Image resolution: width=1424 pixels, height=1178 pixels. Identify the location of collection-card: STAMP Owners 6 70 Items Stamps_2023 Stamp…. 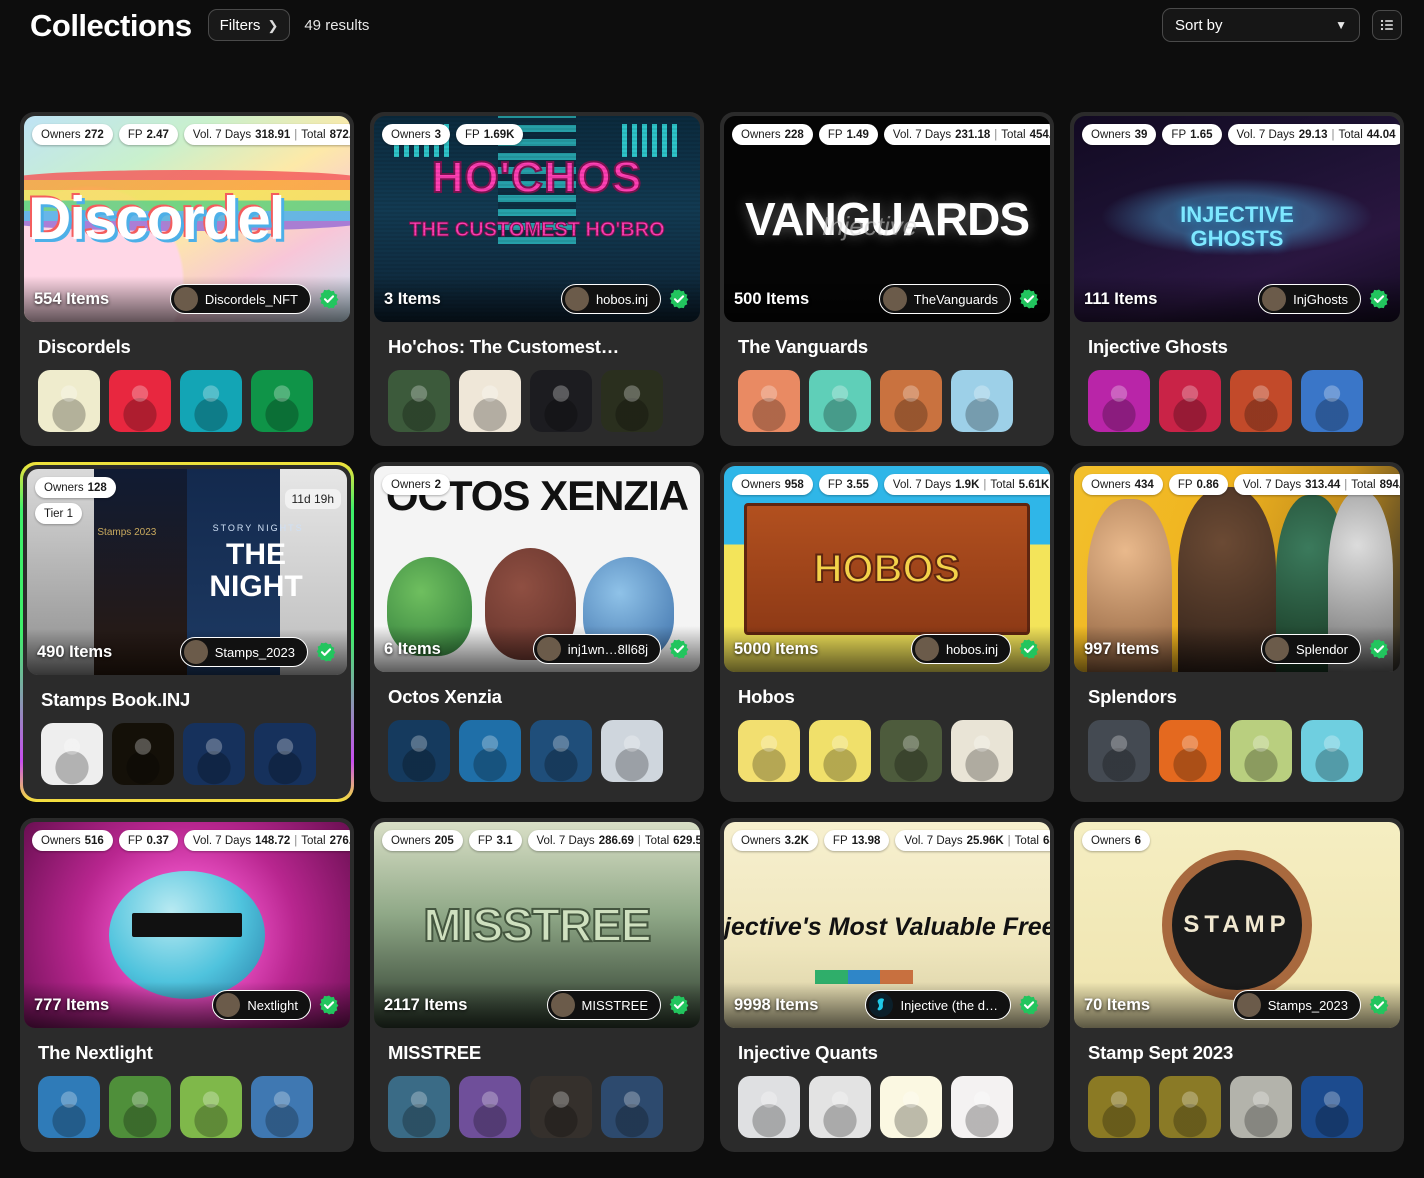
(1237, 985).